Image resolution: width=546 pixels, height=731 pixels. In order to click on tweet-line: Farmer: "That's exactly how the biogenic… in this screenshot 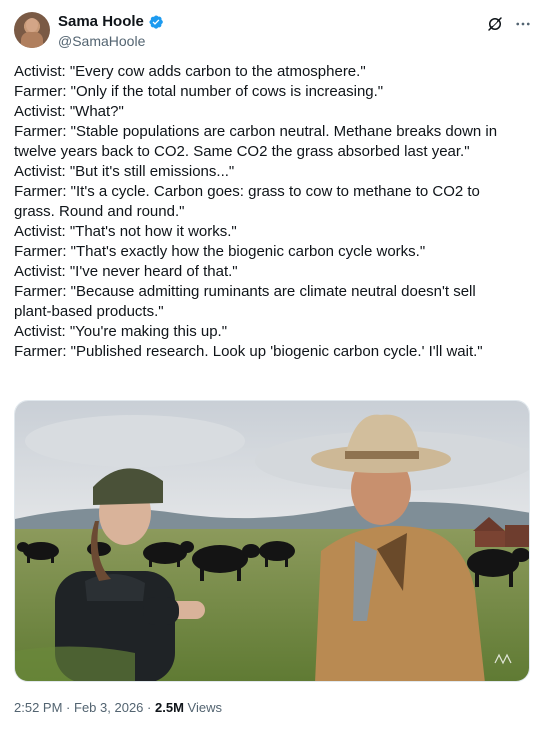, I will do `click(220, 251)`.